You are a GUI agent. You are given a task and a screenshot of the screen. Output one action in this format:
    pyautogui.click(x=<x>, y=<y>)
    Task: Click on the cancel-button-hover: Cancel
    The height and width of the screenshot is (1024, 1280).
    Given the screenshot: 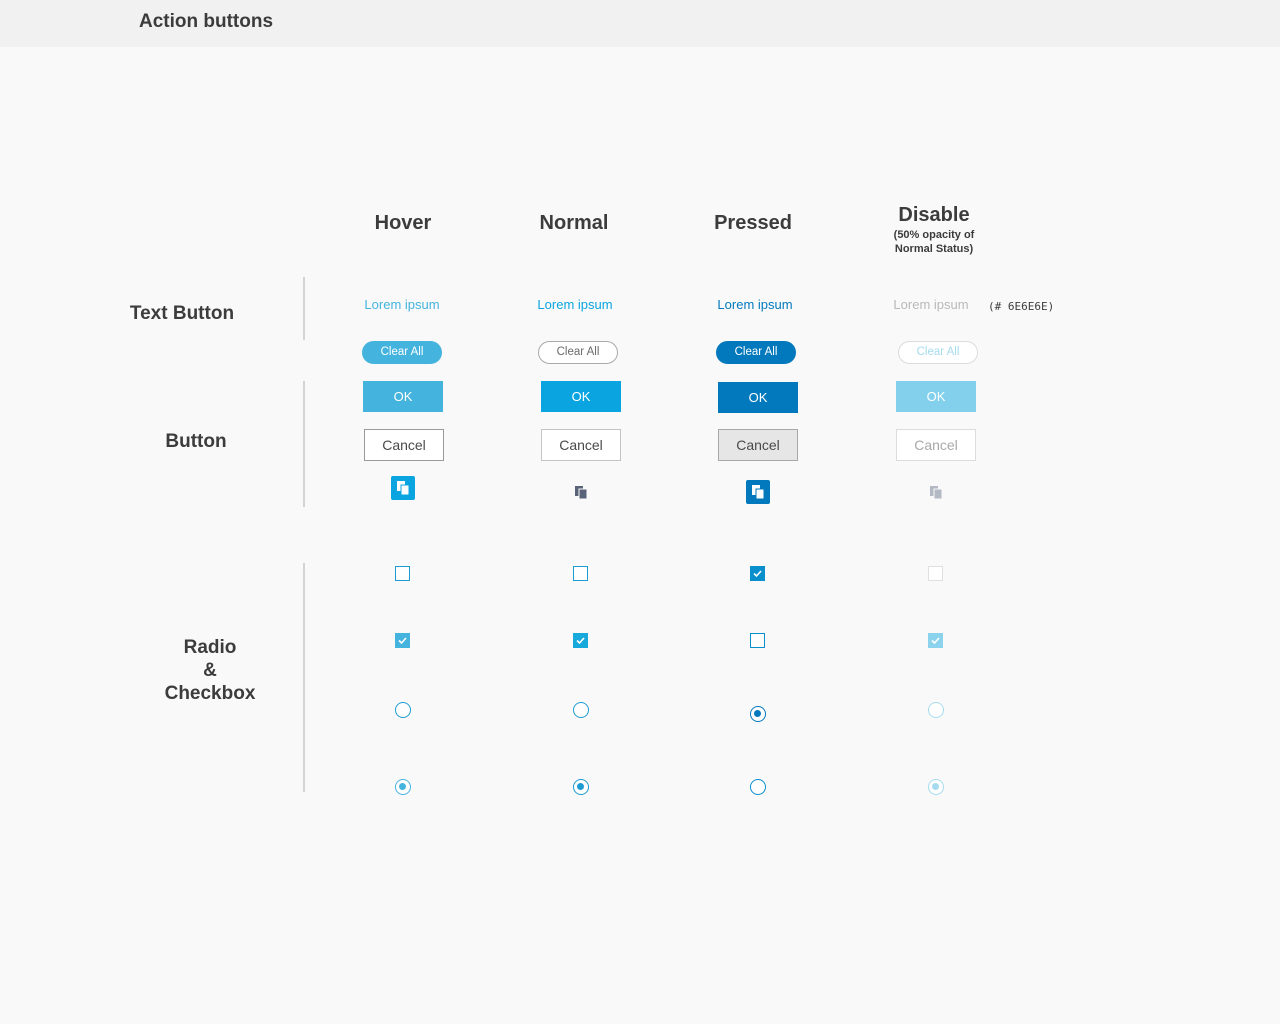 What is the action you would take?
    pyautogui.click(x=404, y=445)
    